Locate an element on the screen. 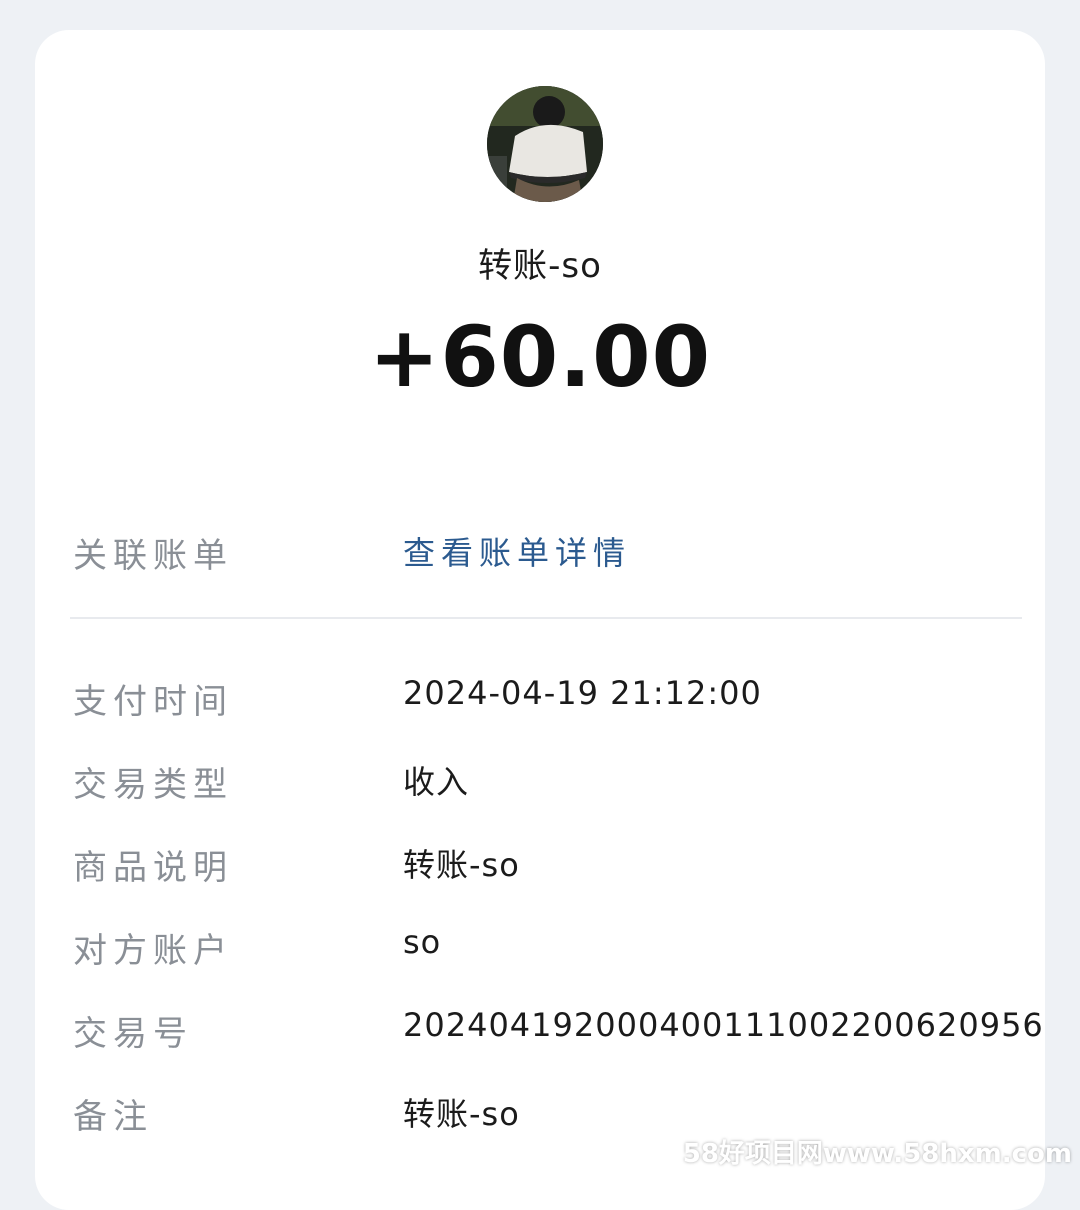 Image resolution: width=1080 pixels, height=1210 pixels. detail-row-transaction-id: 交易号 20240419200040011100220062095658 is located at coordinates (540, 1028).